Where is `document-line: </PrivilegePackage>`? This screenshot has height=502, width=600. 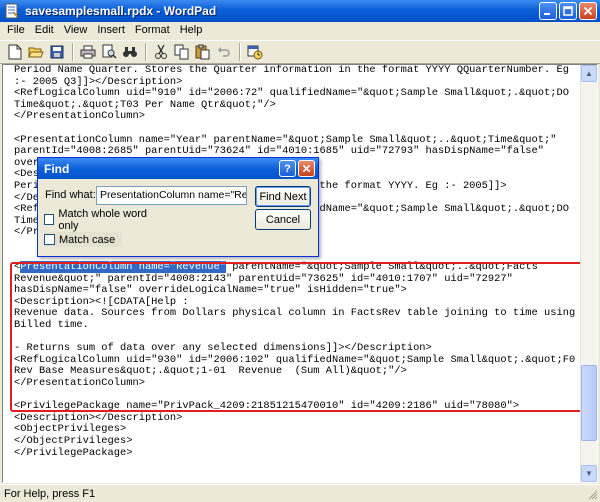 document-line: </PrivilegePackage> is located at coordinates (299, 453).